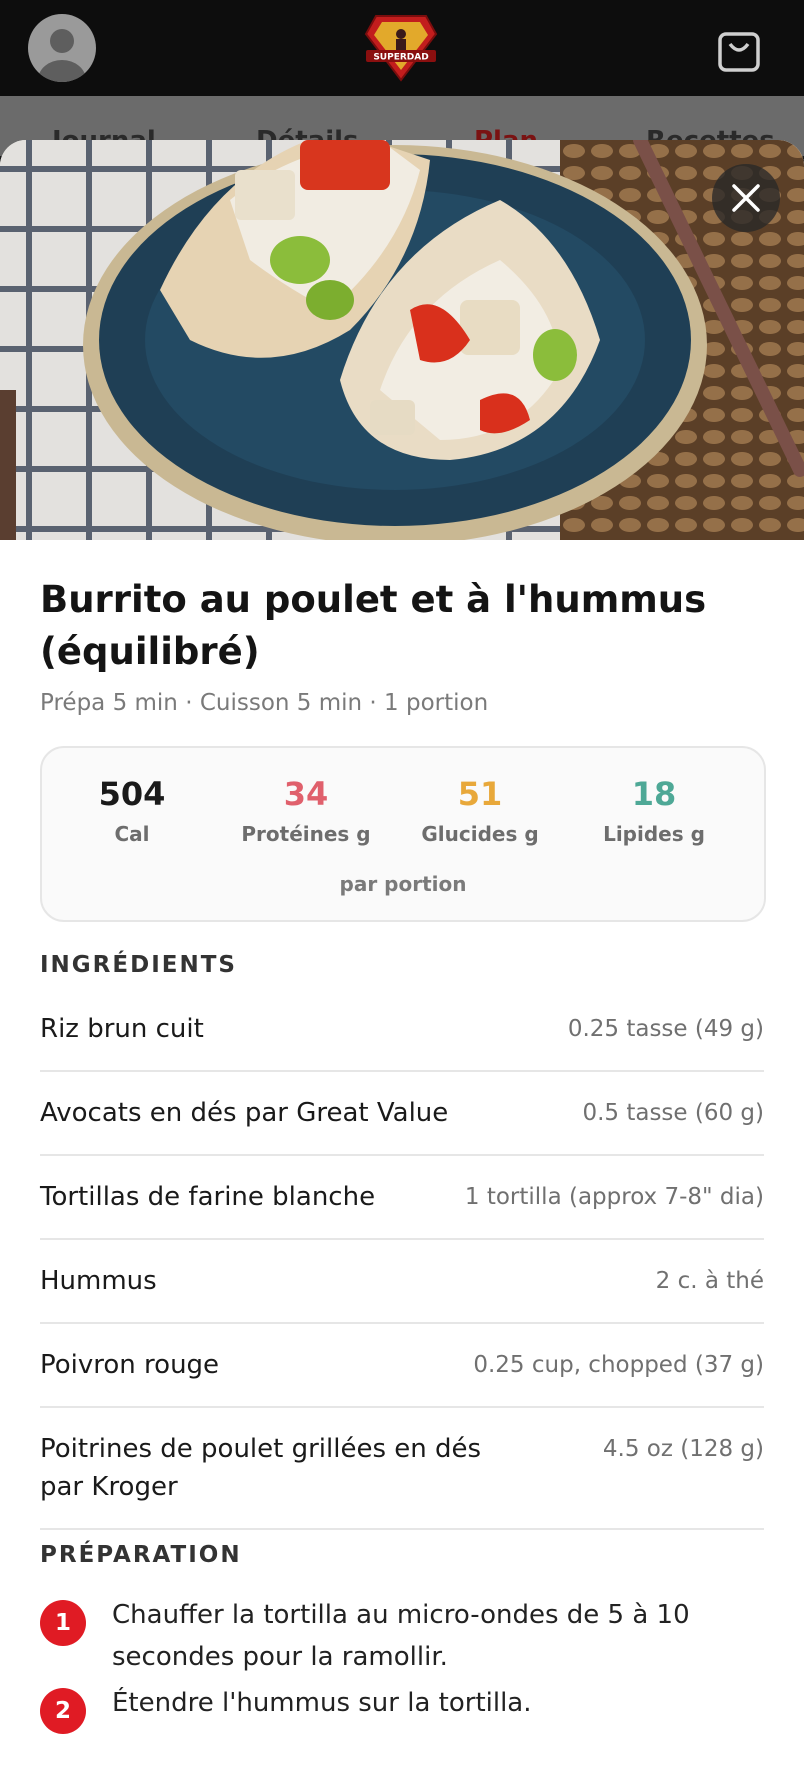 The height and width of the screenshot is (1780, 804). Describe the element at coordinates (132, 834) in the screenshot. I see `macro-label: Cal` at that location.